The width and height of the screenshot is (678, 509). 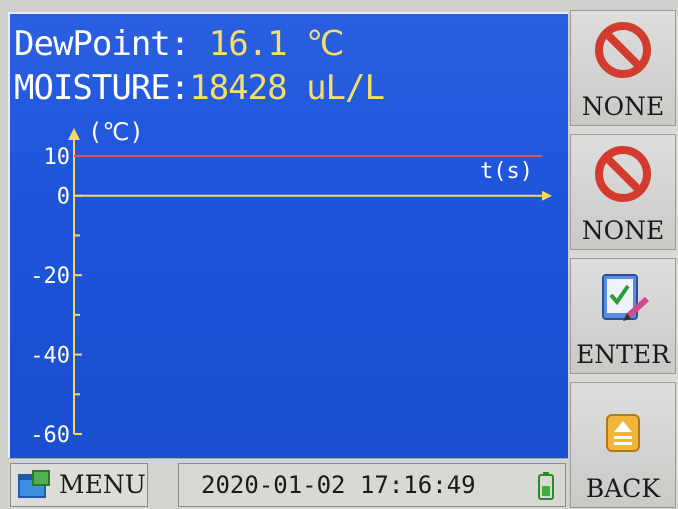 What do you see at coordinates (57, 157) in the screenshot?
I see `y-tick-label: 10` at bounding box center [57, 157].